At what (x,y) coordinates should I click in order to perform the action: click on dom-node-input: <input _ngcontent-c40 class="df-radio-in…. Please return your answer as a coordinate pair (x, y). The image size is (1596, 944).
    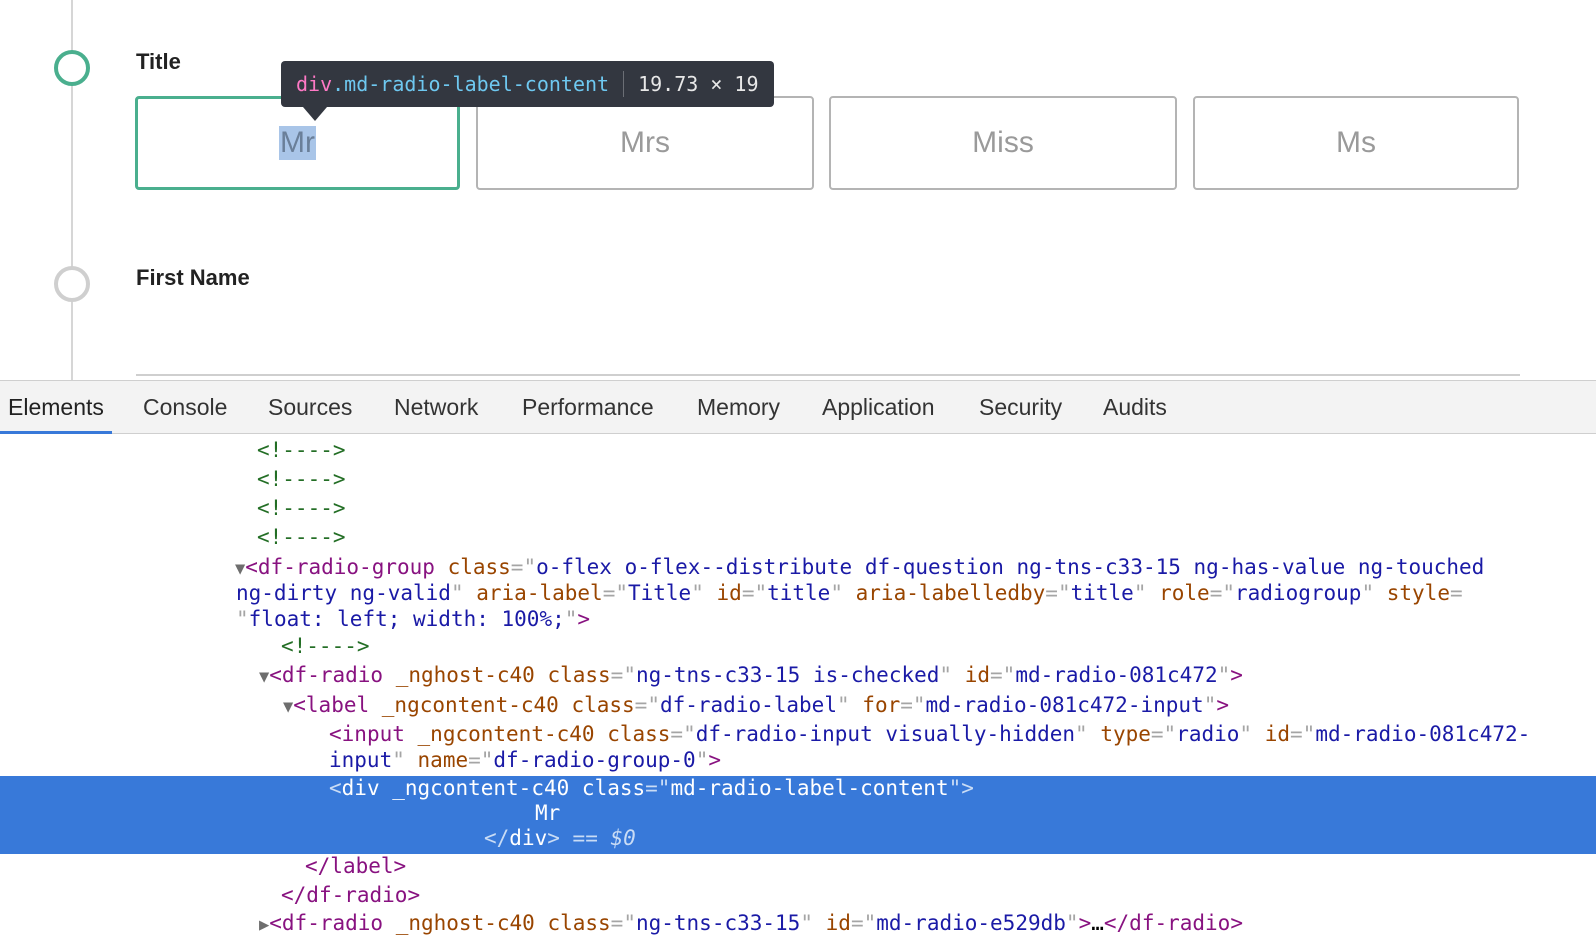
    Looking at the image, I should click on (798, 734).